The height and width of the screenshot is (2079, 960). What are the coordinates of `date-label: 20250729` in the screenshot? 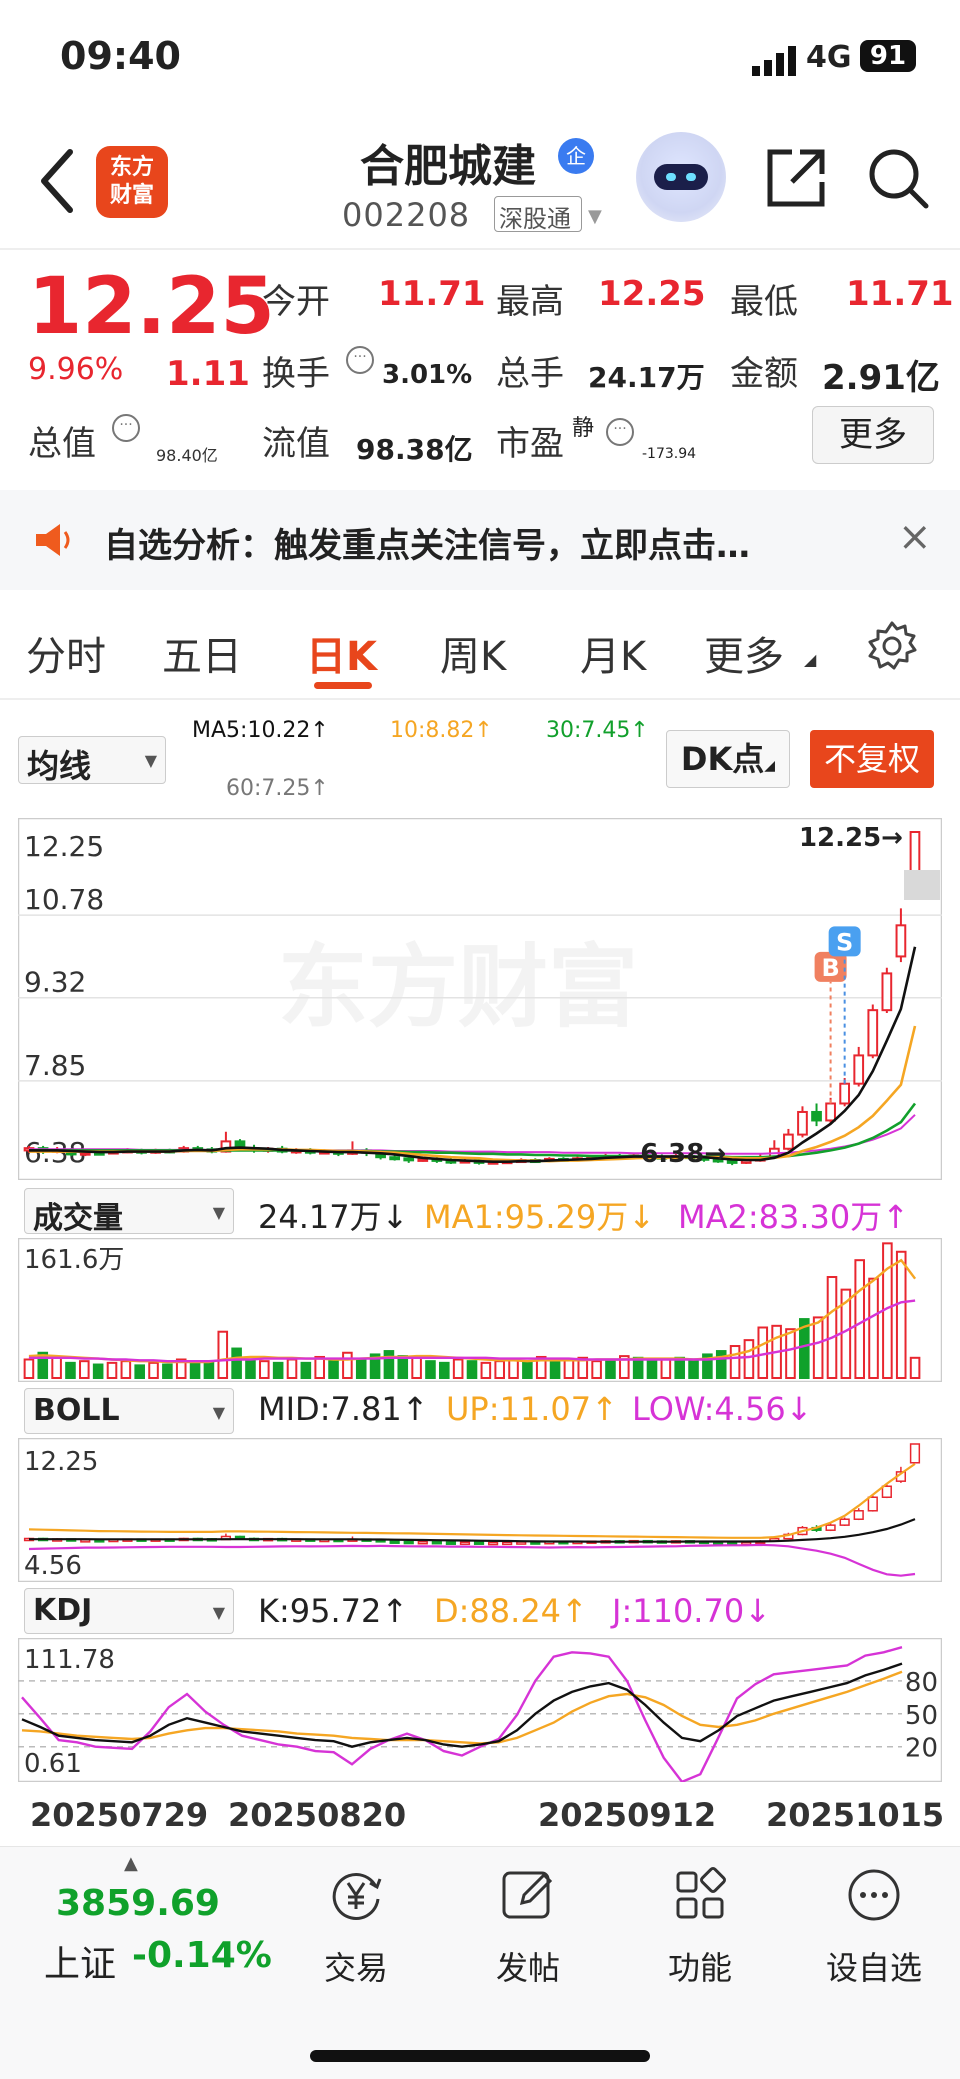 It's located at (119, 1815).